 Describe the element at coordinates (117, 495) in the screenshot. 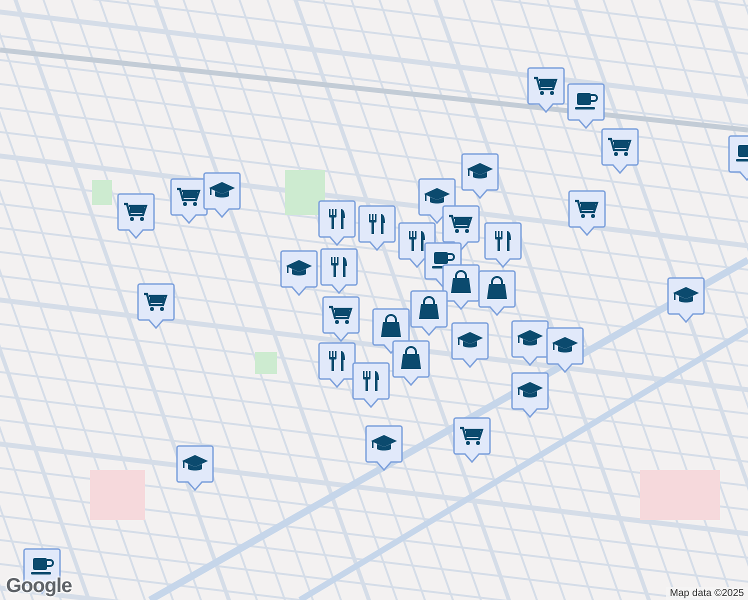

I see `hospital-area` at that location.